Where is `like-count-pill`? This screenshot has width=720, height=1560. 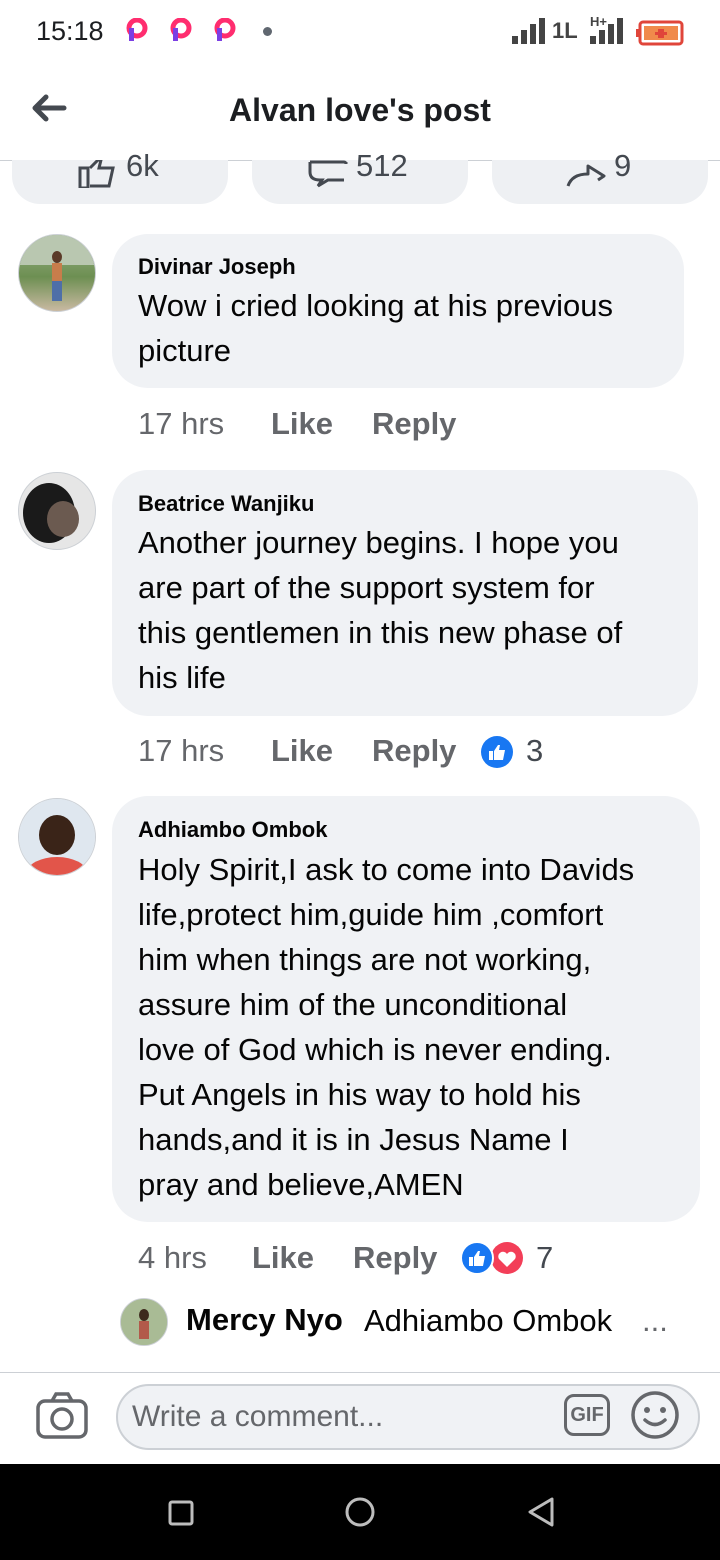
like-count-pill is located at coordinates (120, 182).